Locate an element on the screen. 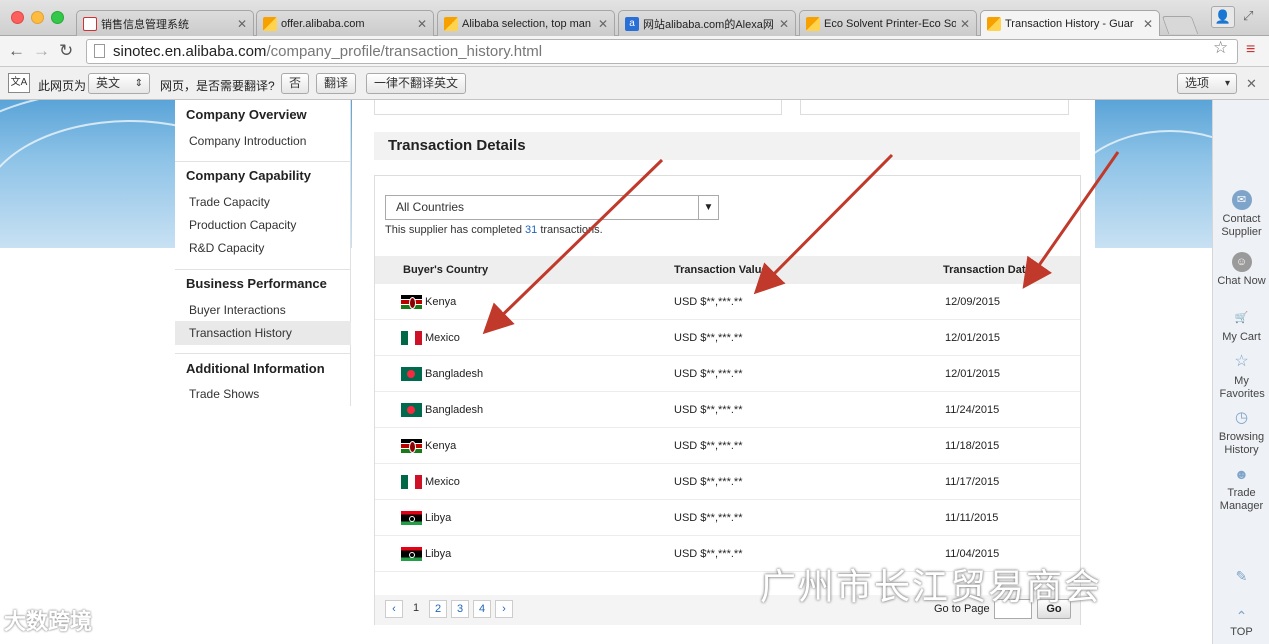  country-cell: Libya is located at coordinates (426, 518).